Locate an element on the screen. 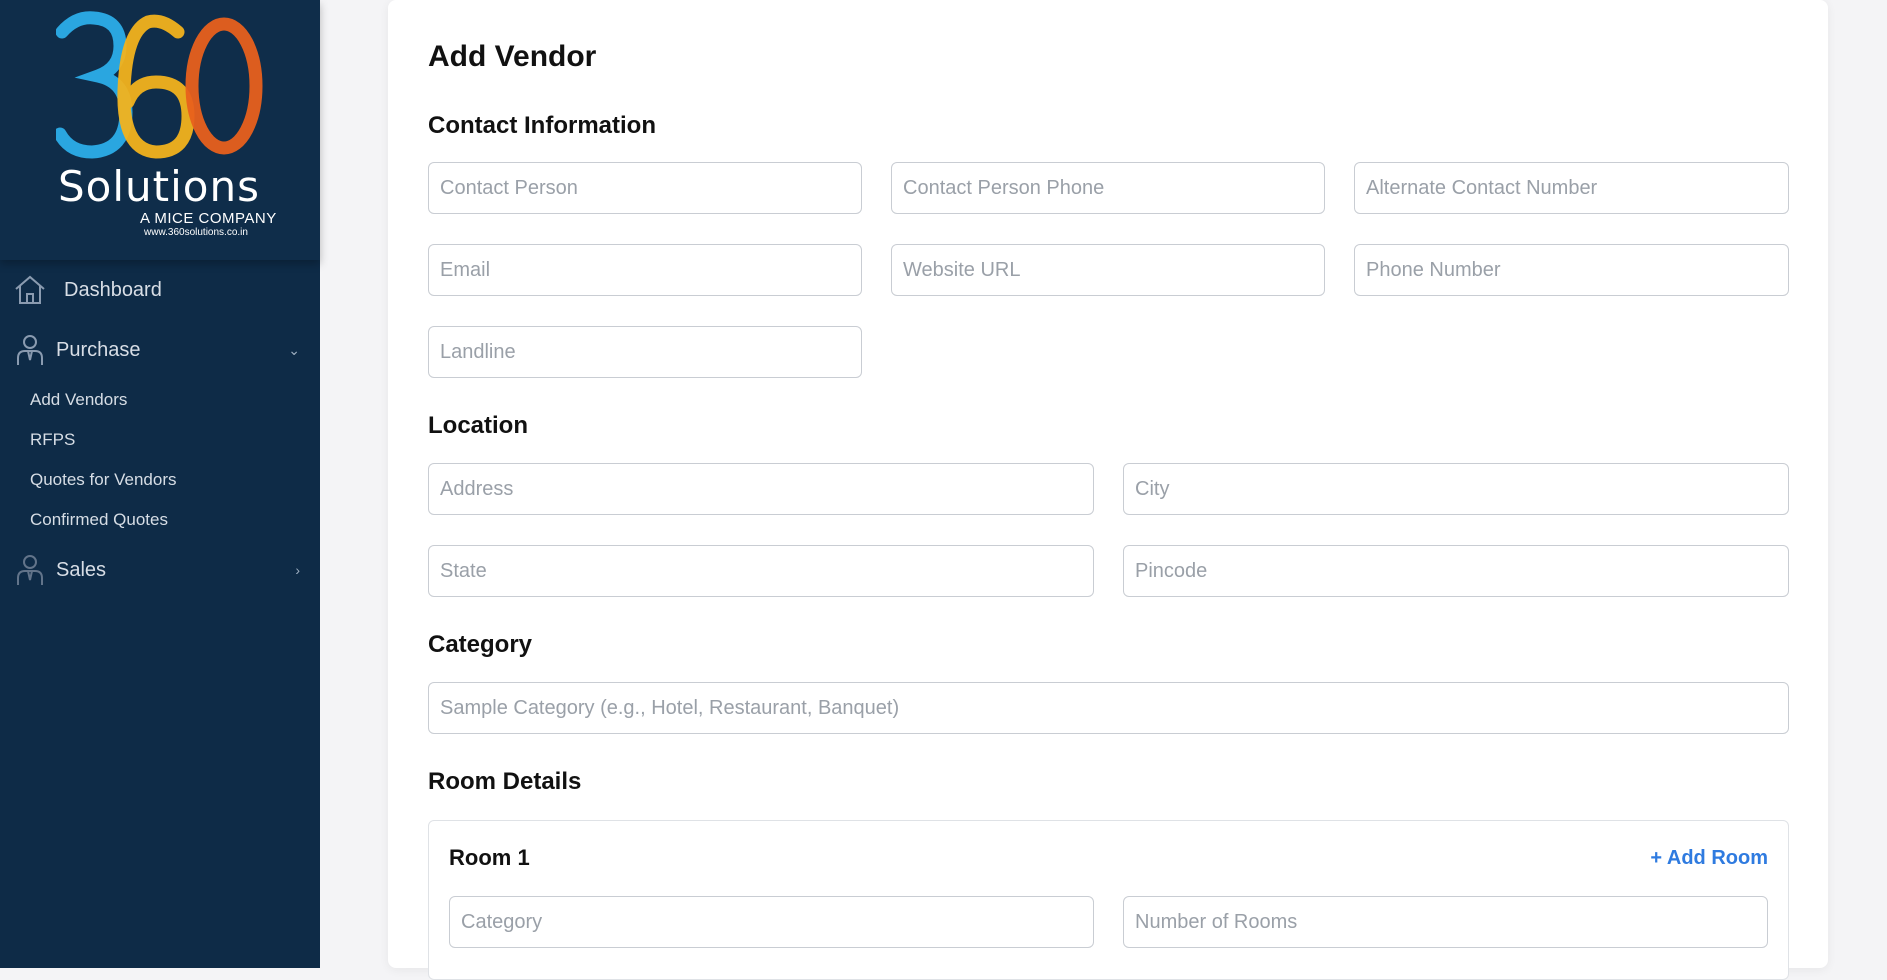 Image resolution: width=1887 pixels, height=980 pixels. room-card: Room 1 + Add Room is located at coordinates (1108, 900).